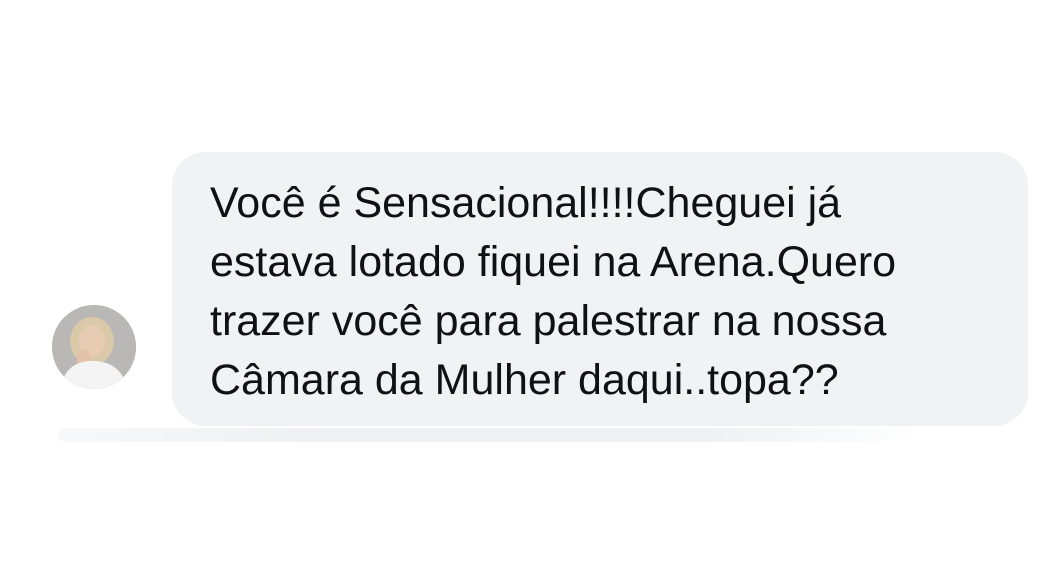  I want to click on sender-avatar, so click(94, 347).